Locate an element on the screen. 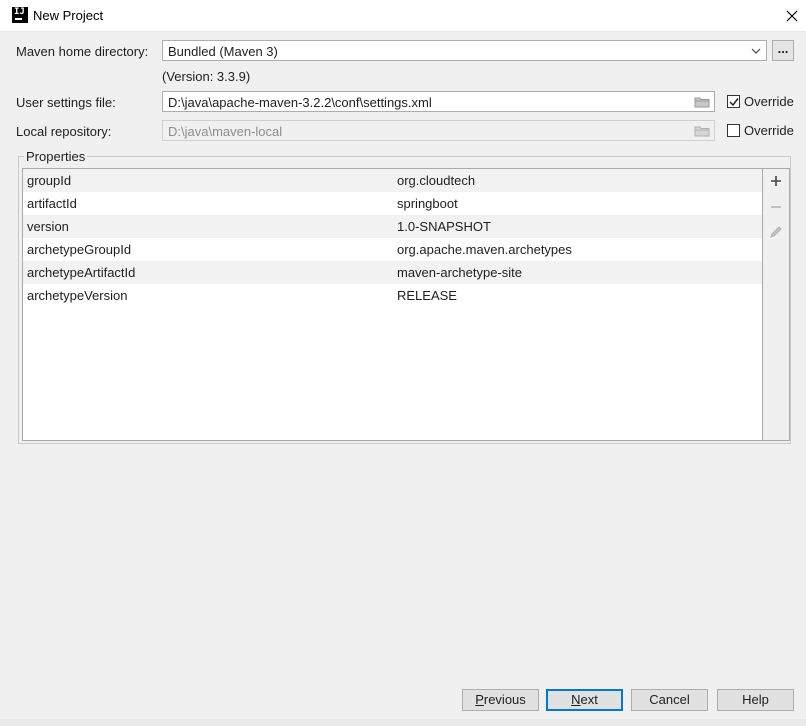  close-button is located at coordinates (792, 15).